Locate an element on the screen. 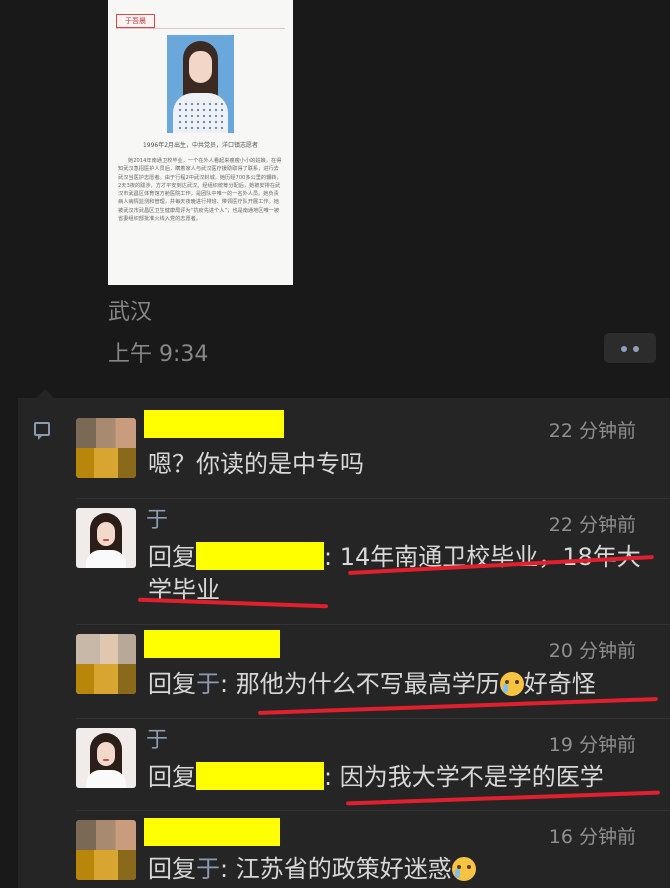 This screenshot has height=888, width=670. post-time: 上午 9:34 is located at coordinates (158, 354).